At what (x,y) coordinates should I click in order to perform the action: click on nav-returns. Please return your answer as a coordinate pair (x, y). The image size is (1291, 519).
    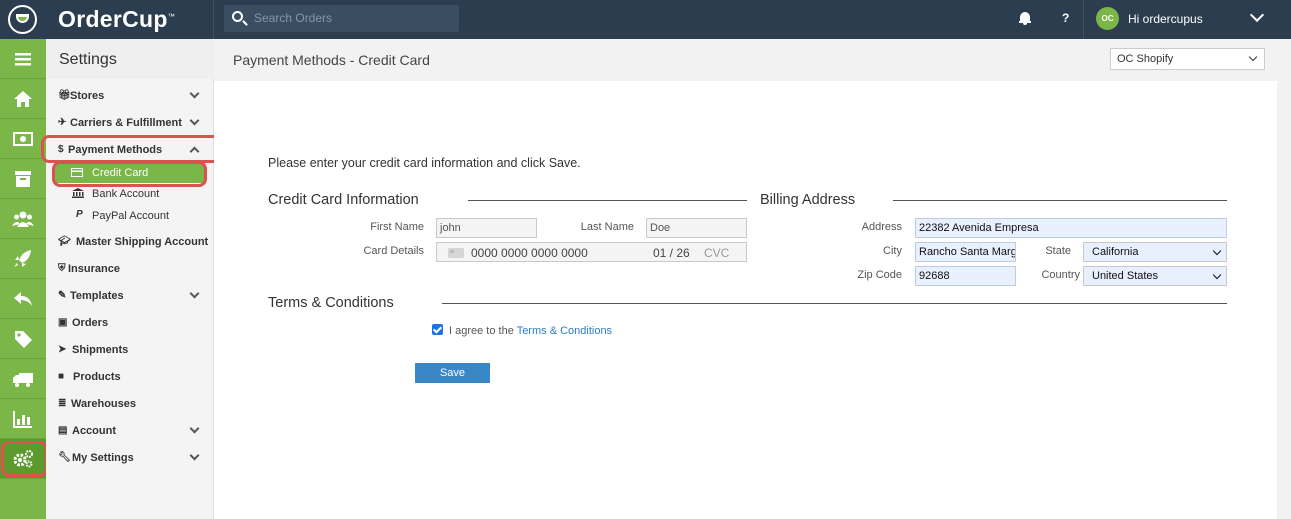
    Looking at the image, I should click on (23, 299).